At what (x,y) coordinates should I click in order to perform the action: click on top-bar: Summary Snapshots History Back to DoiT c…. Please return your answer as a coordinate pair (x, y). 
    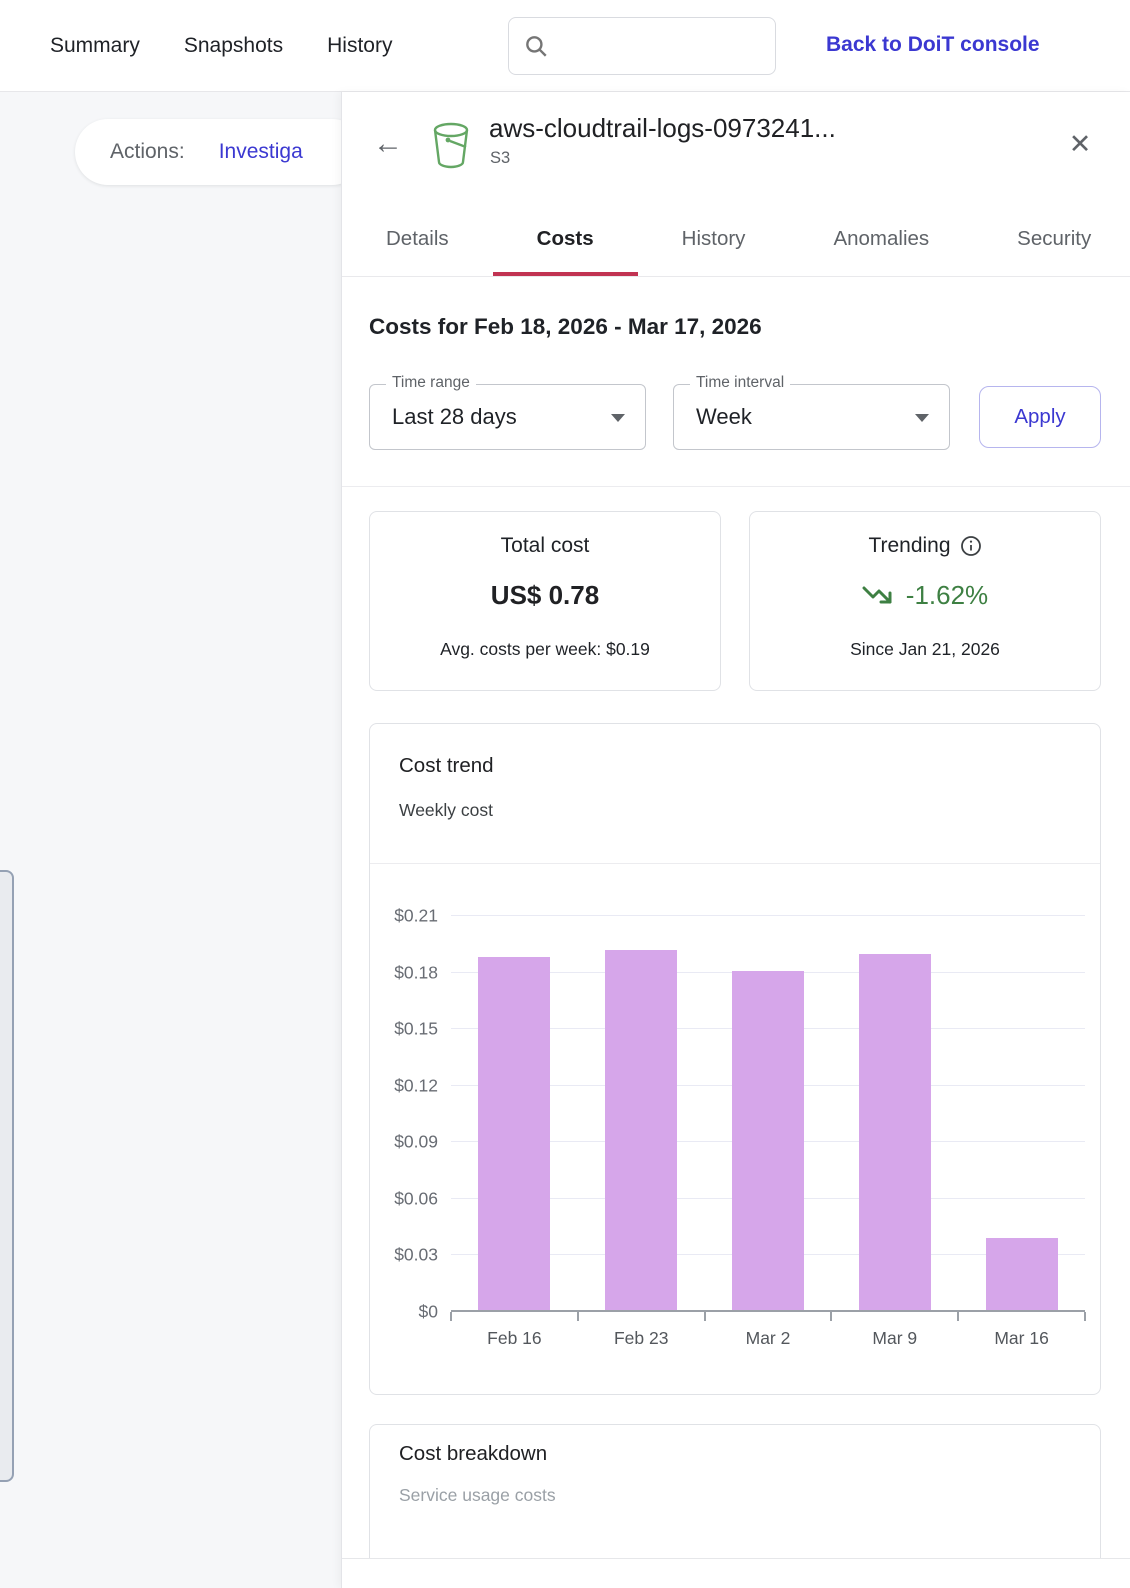
    Looking at the image, I should click on (565, 46).